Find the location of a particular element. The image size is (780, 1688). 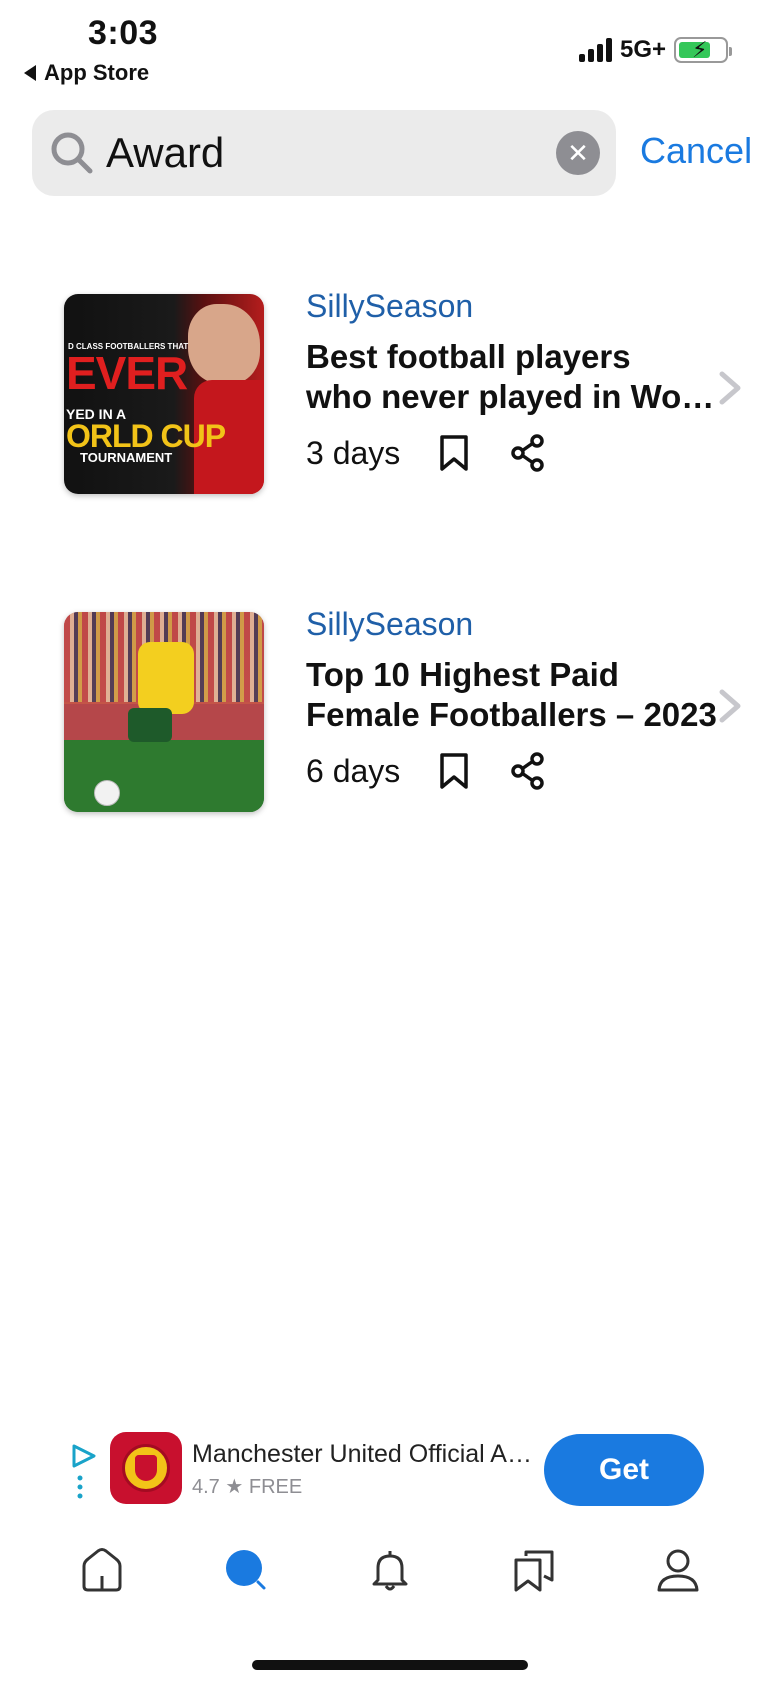

result-title-line: Top 10 Highest Paid is located at coordinates (462, 674).